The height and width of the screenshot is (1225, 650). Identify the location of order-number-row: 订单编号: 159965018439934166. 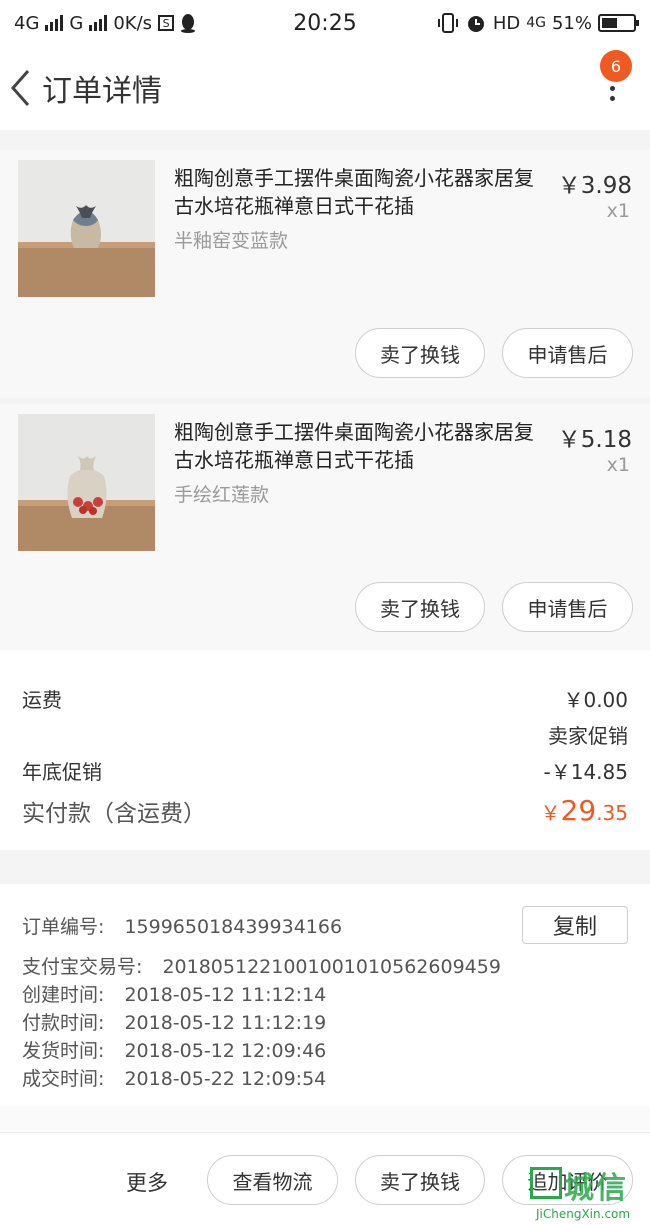
(182, 925).